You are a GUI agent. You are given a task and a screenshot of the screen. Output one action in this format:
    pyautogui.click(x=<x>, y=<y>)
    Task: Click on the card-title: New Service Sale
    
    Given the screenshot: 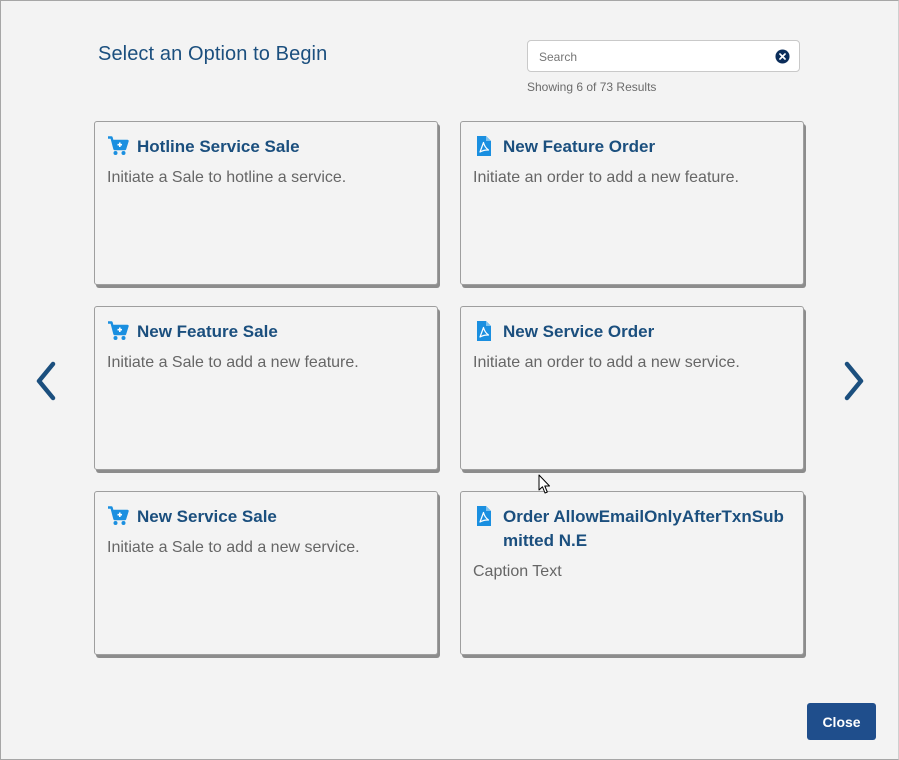 What is the action you would take?
    pyautogui.click(x=207, y=516)
    